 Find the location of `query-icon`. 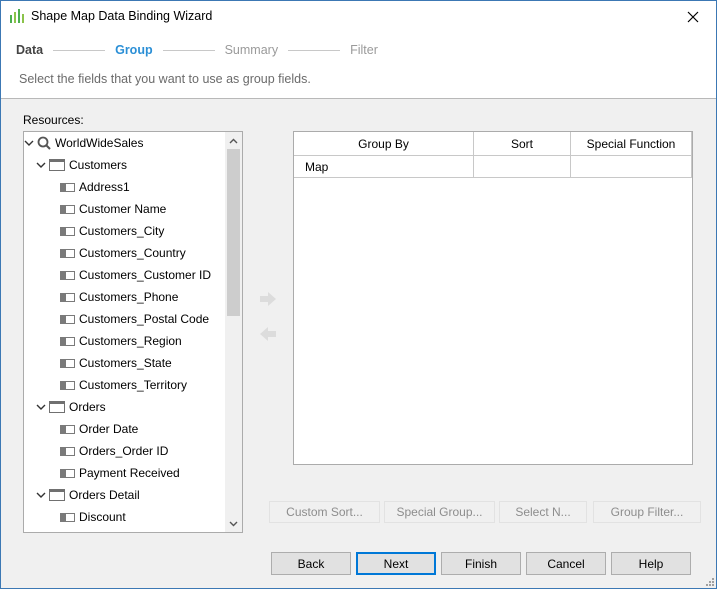

query-icon is located at coordinates (44, 143).